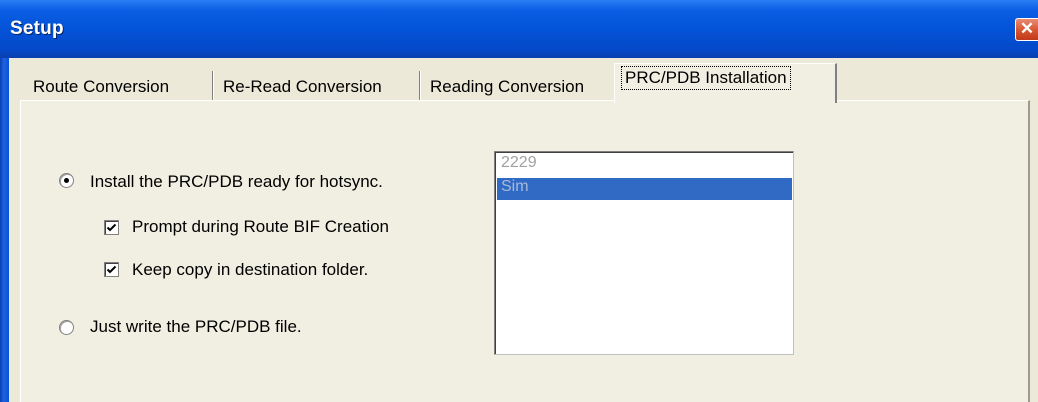 This screenshot has width=1038, height=402. Describe the element at coordinates (644, 189) in the screenshot. I see `list-item: Sim` at that location.